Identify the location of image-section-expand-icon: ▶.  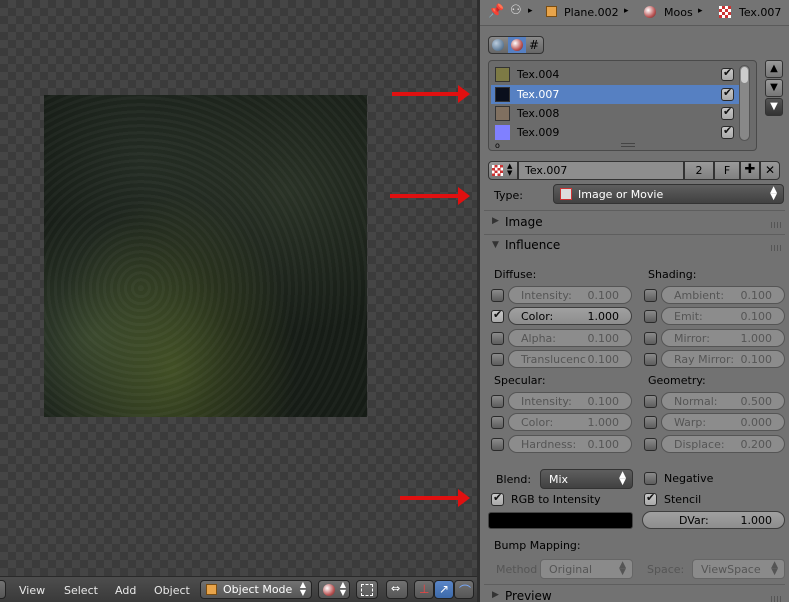
(495, 221).